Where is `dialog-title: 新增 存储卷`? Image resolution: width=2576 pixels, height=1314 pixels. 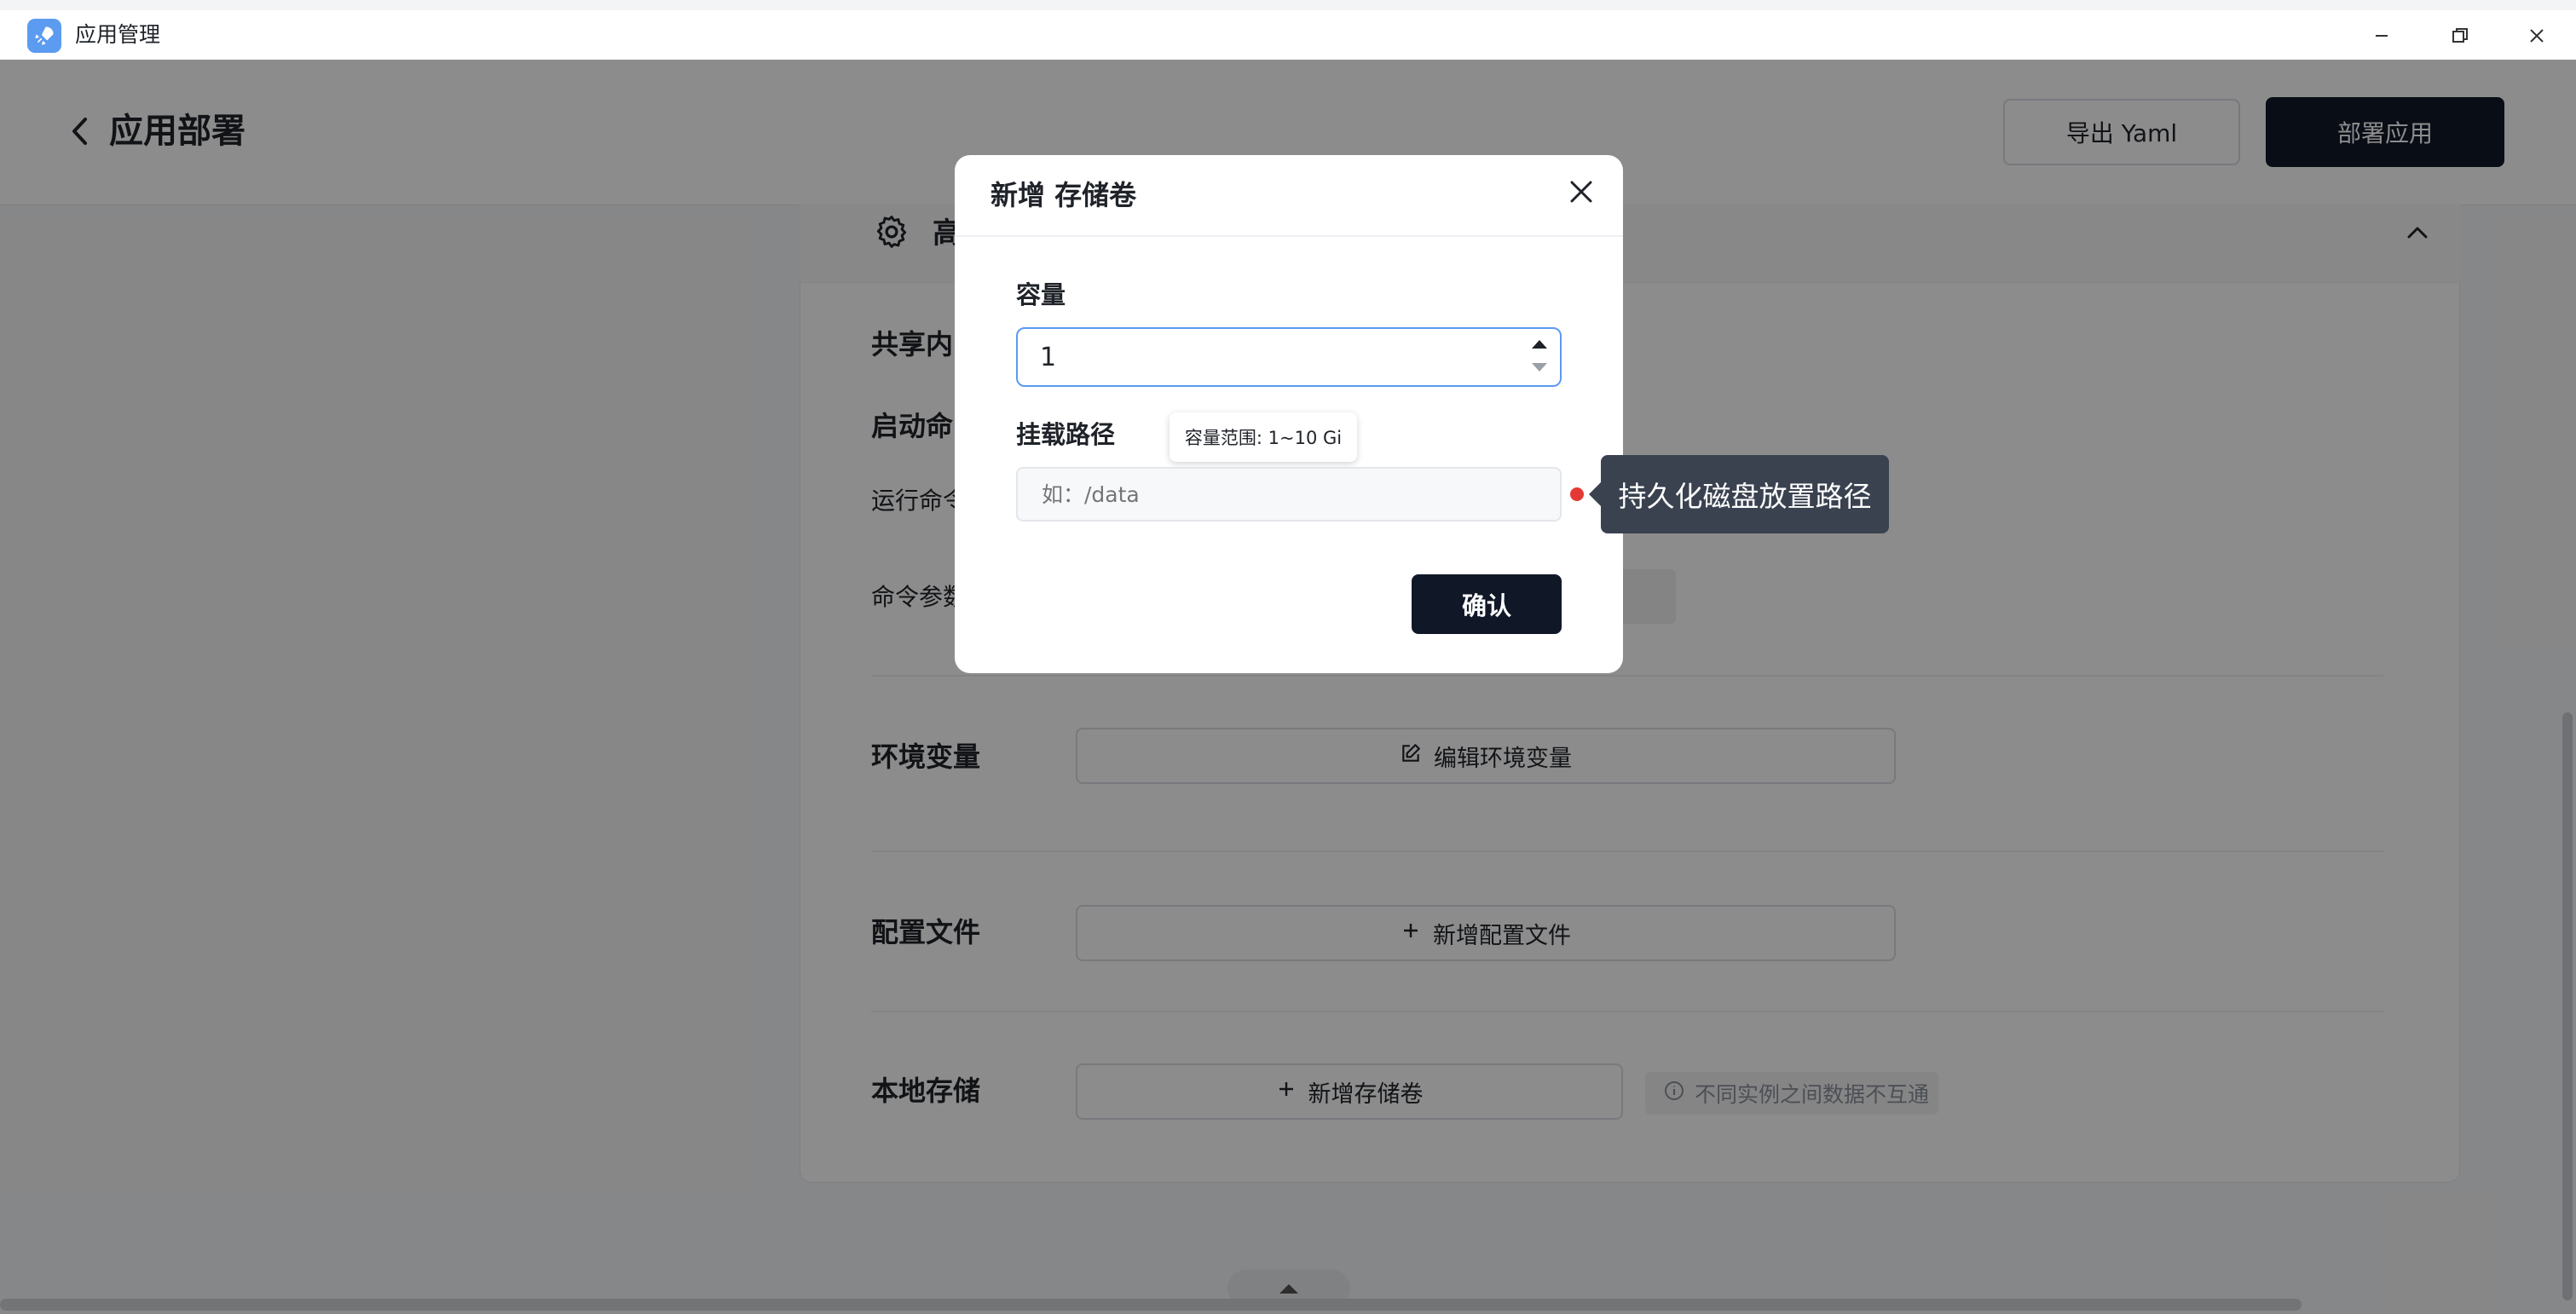 dialog-title: 新增 存储卷 is located at coordinates (1064, 195).